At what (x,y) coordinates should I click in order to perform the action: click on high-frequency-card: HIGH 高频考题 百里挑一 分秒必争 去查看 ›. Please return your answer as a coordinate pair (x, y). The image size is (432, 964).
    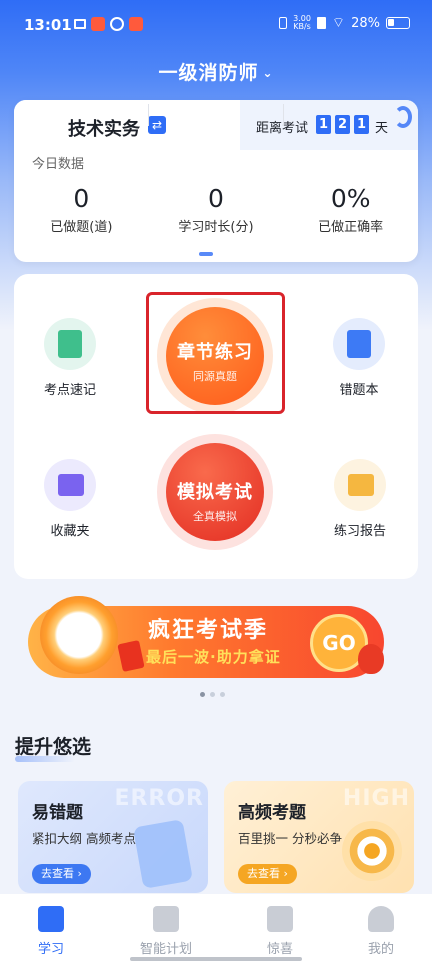
    Looking at the image, I should click on (319, 837).